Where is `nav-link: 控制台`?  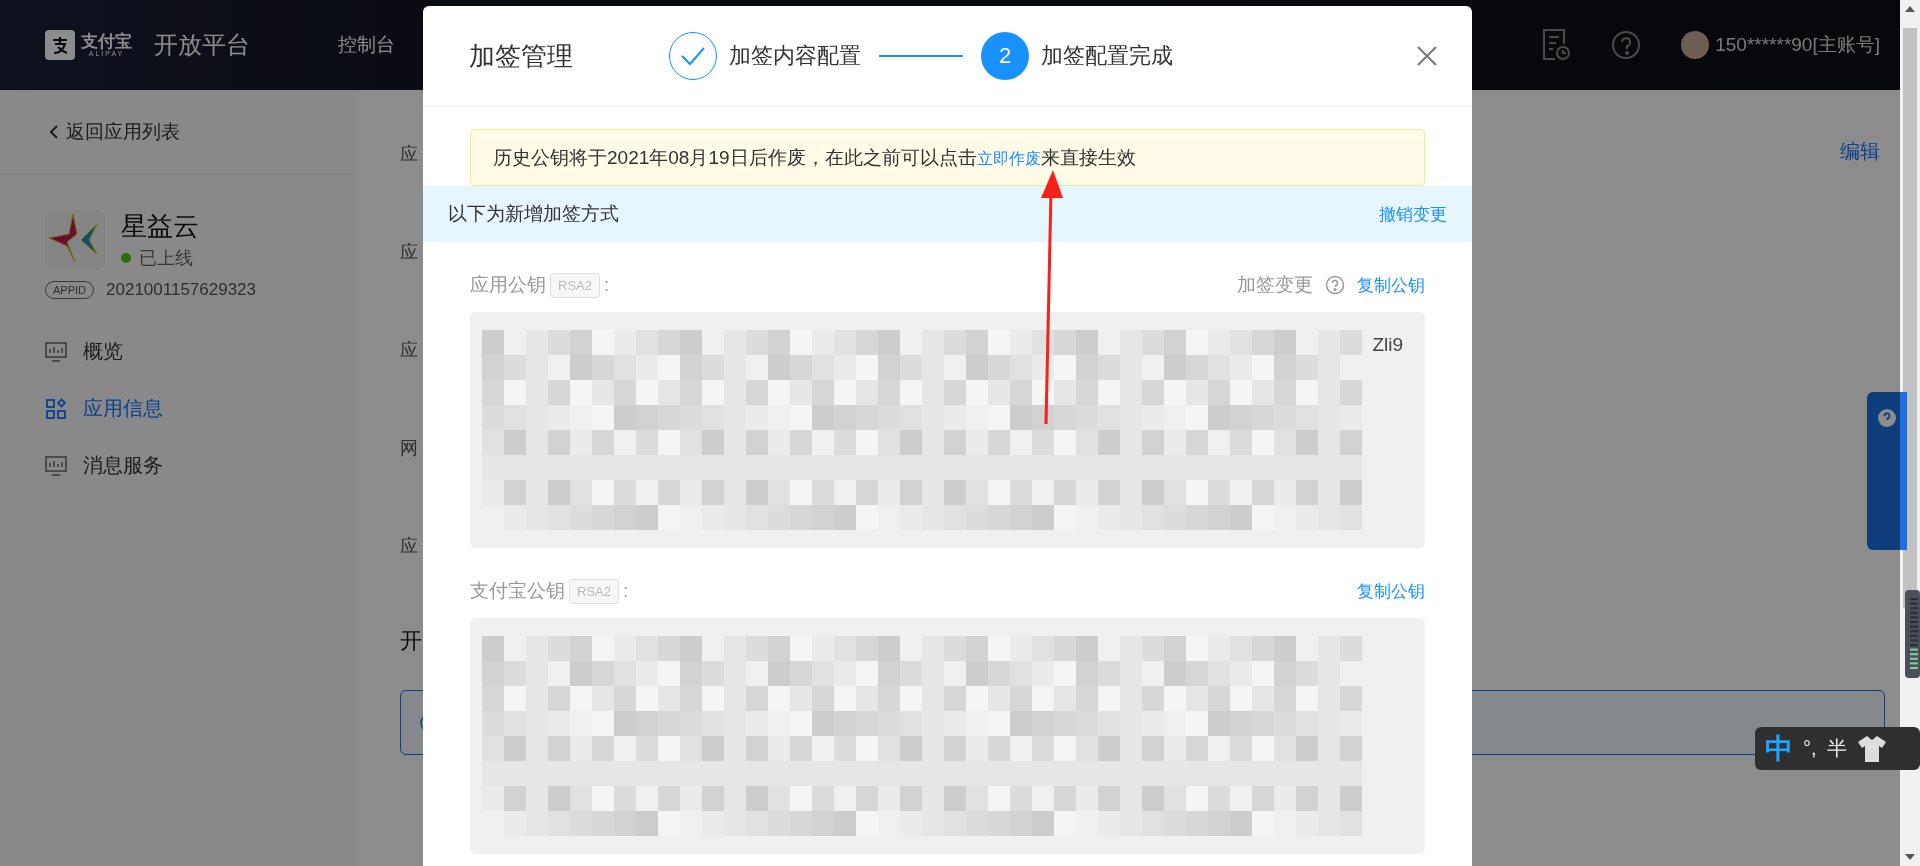
nav-link: 控制台 is located at coordinates (366, 45).